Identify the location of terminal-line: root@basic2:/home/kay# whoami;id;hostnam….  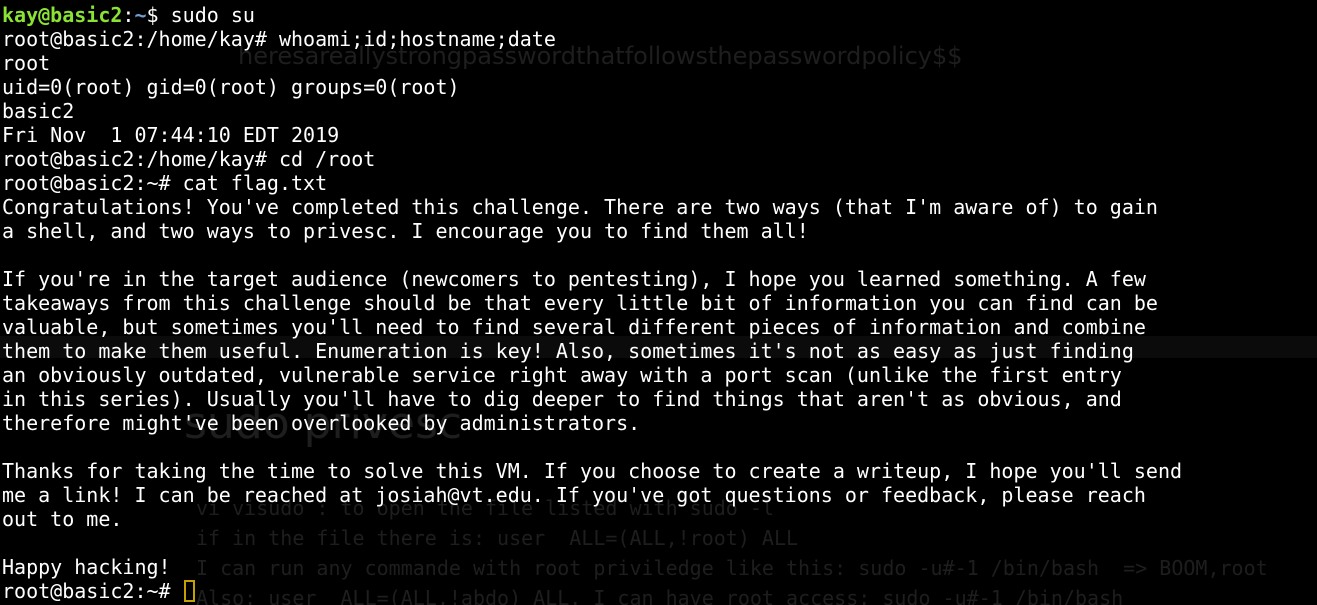
(279, 39).